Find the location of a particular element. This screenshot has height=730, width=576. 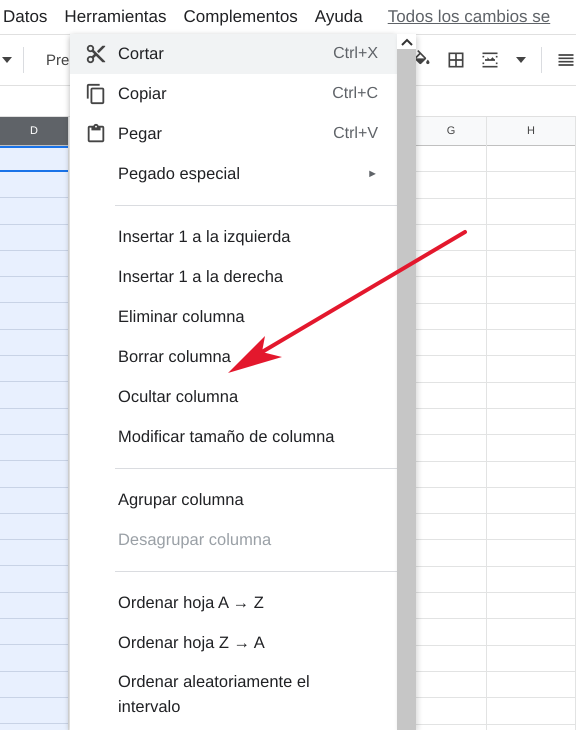

submenu-arrow: ► is located at coordinates (372, 174).